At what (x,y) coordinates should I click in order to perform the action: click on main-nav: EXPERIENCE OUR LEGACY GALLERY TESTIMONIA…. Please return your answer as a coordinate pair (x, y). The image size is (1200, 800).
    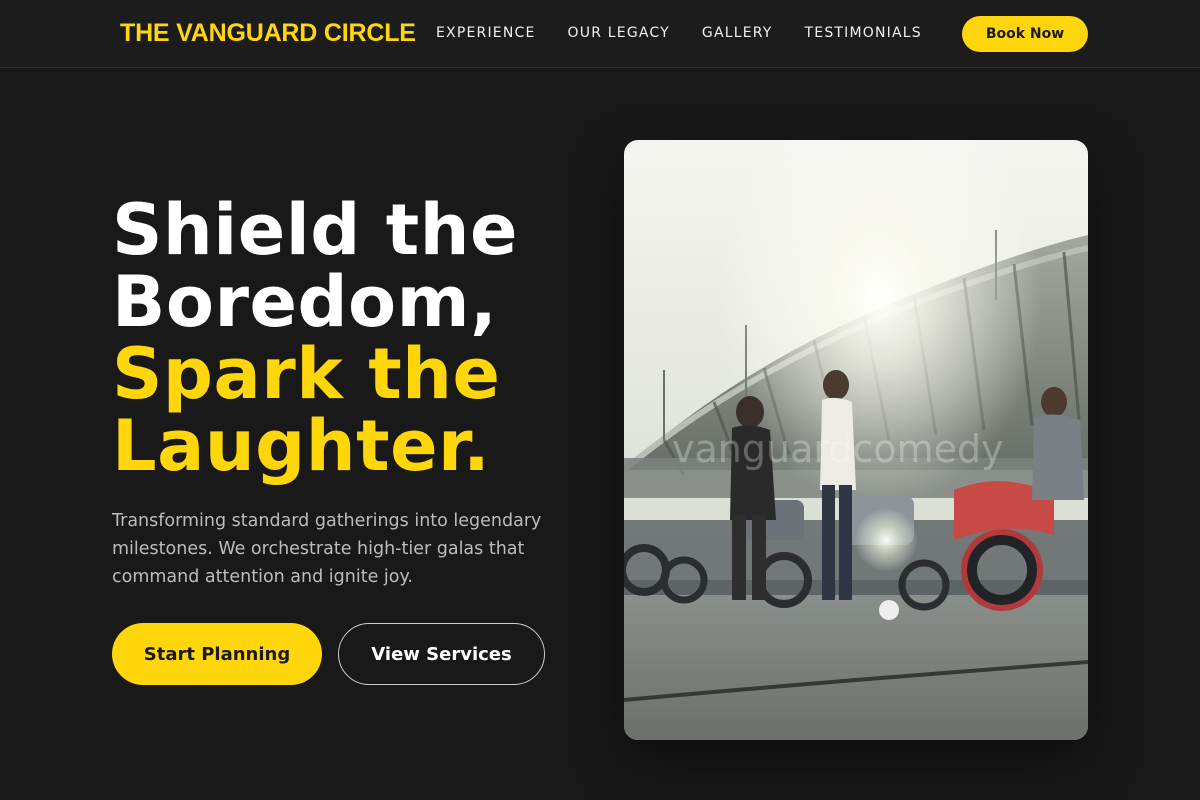
    Looking at the image, I should click on (679, 33).